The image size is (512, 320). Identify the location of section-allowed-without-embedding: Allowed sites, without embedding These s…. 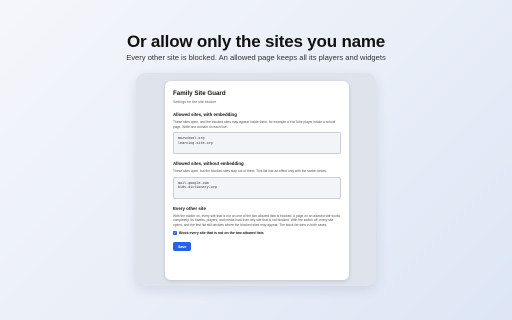
(257, 180).